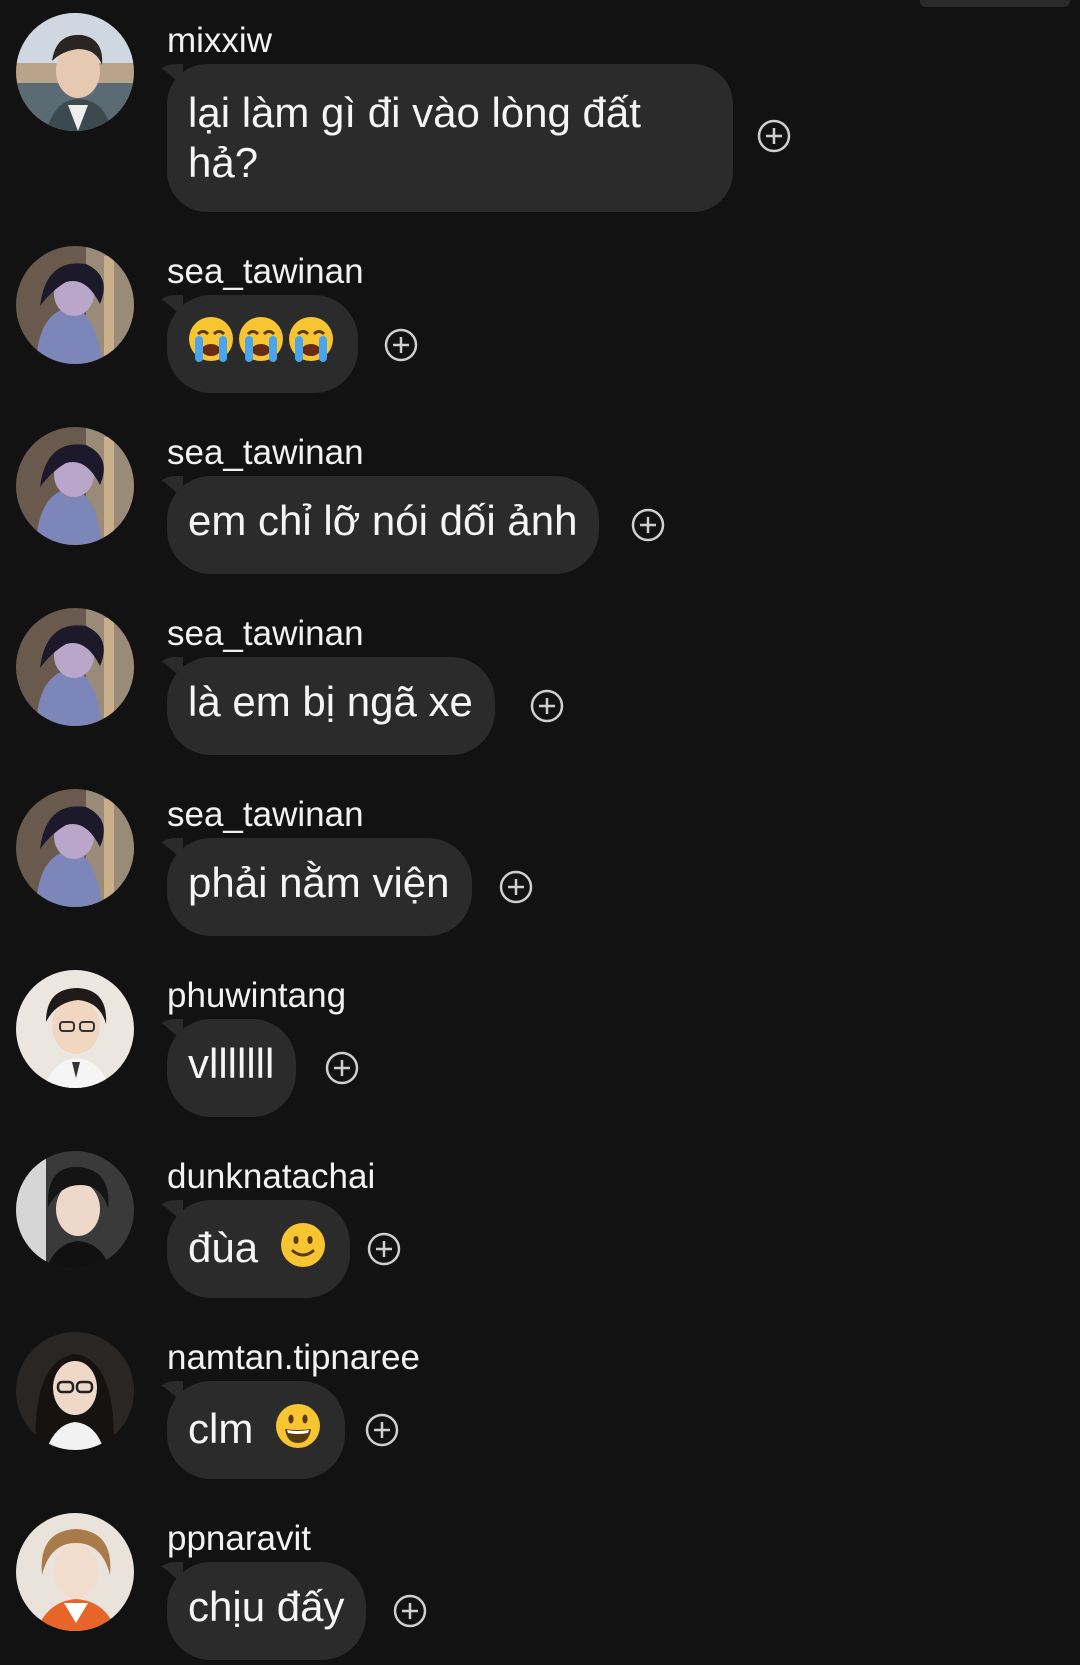 The height and width of the screenshot is (1665, 1080). Describe the element at coordinates (256, 996) in the screenshot. I see `username: phuwintang` at that location.